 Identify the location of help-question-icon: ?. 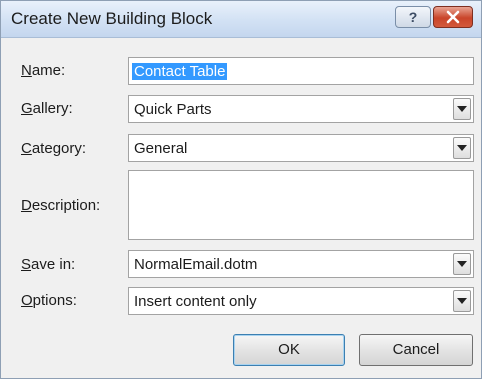
(413, 17).